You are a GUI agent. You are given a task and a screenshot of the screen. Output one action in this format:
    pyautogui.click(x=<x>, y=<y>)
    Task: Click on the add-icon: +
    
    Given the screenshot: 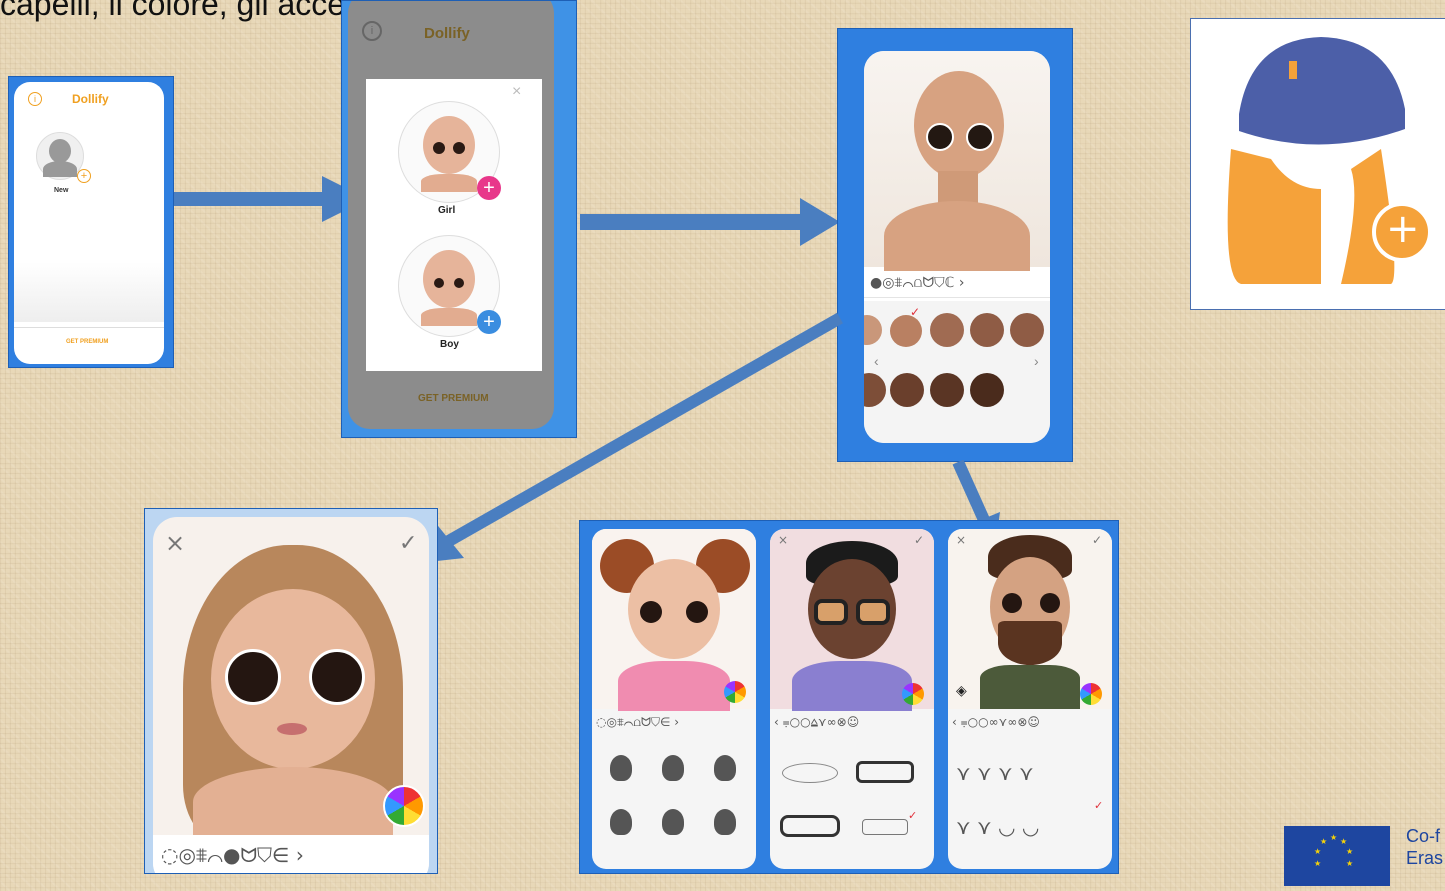 What is the action you would take?
    pyautogui.click(x=84, y=176)
    